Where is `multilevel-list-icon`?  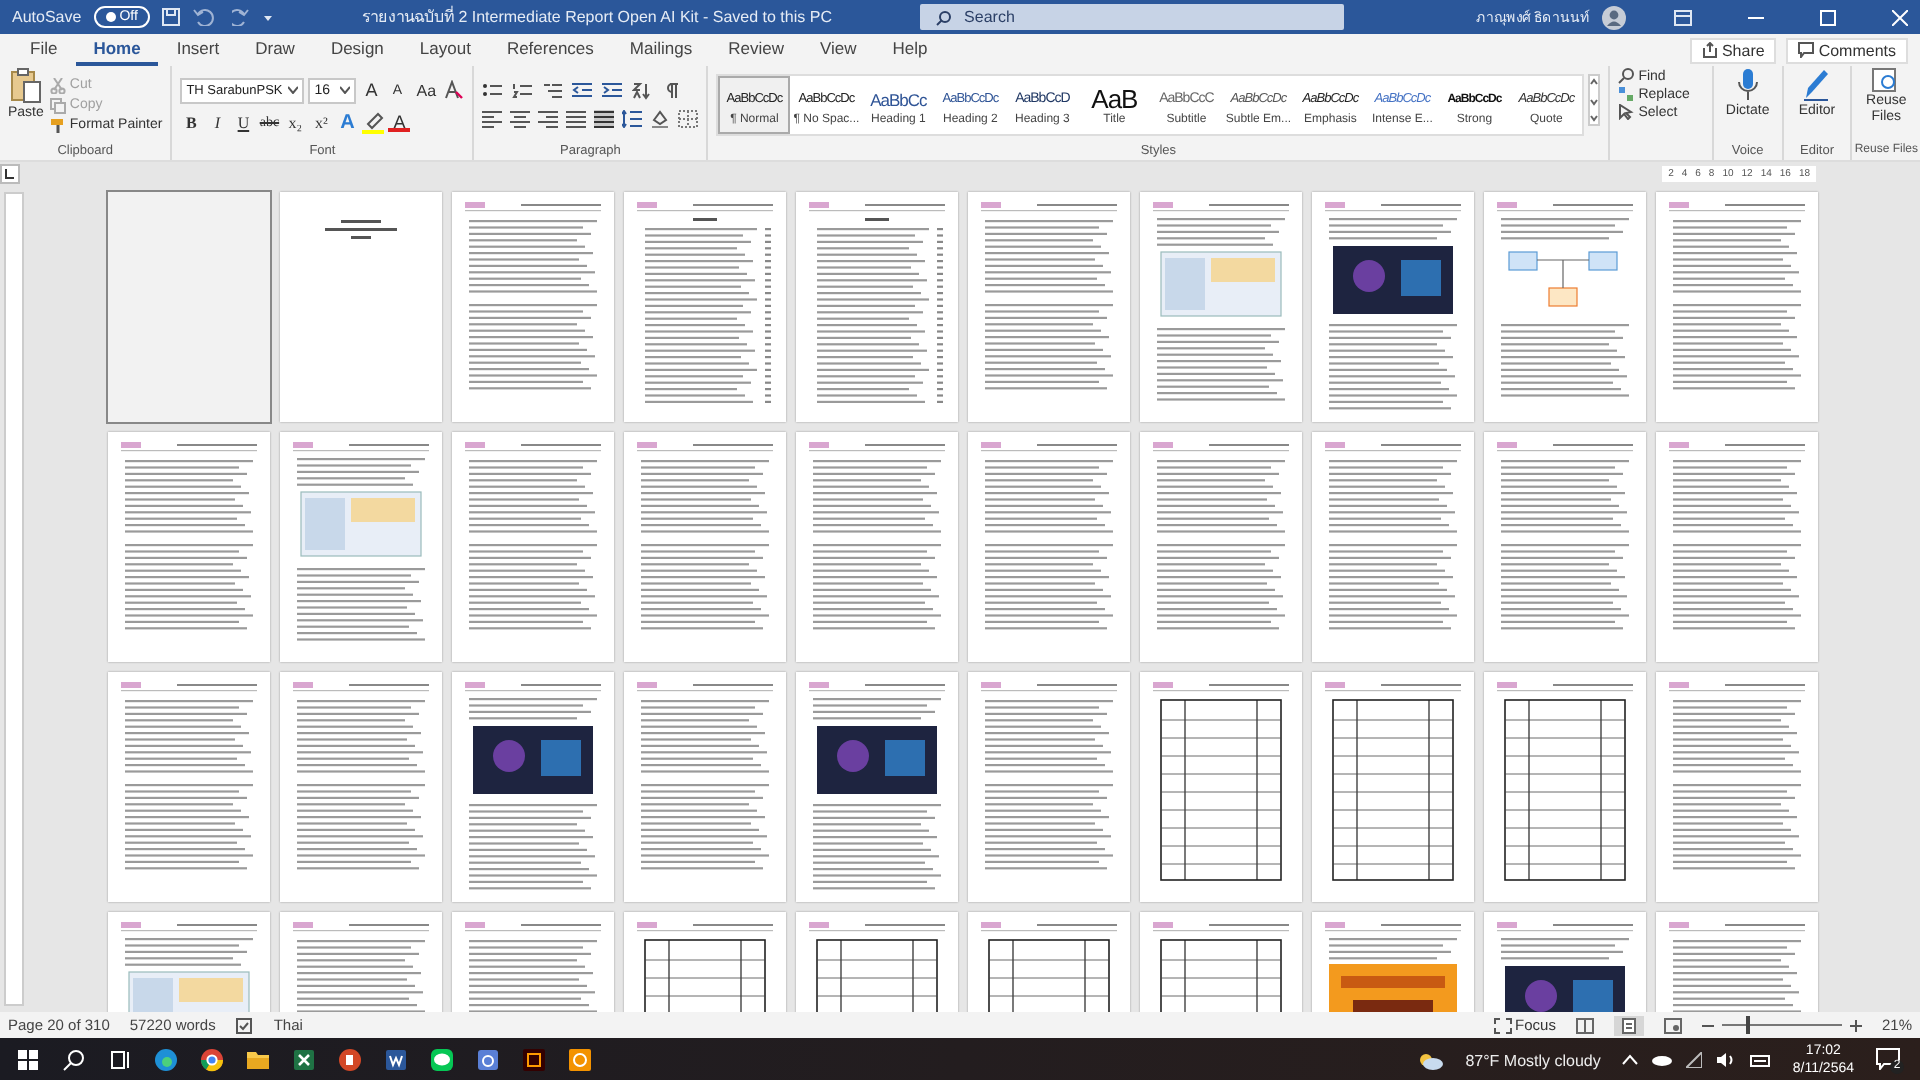
multilevel-list-icon is located at coordinates (552, 91).